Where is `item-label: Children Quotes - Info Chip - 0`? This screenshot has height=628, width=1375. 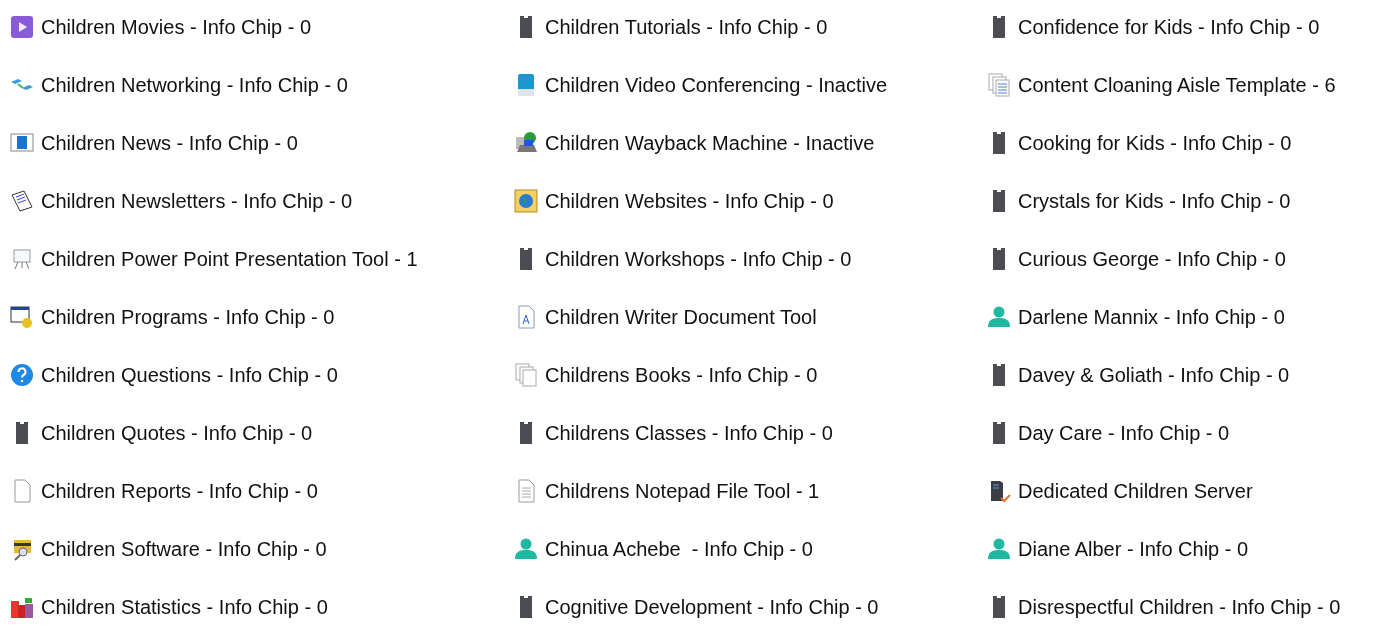
item-label: Children Quotes - Info Chip - 0 is located at coordinates (177, 433).